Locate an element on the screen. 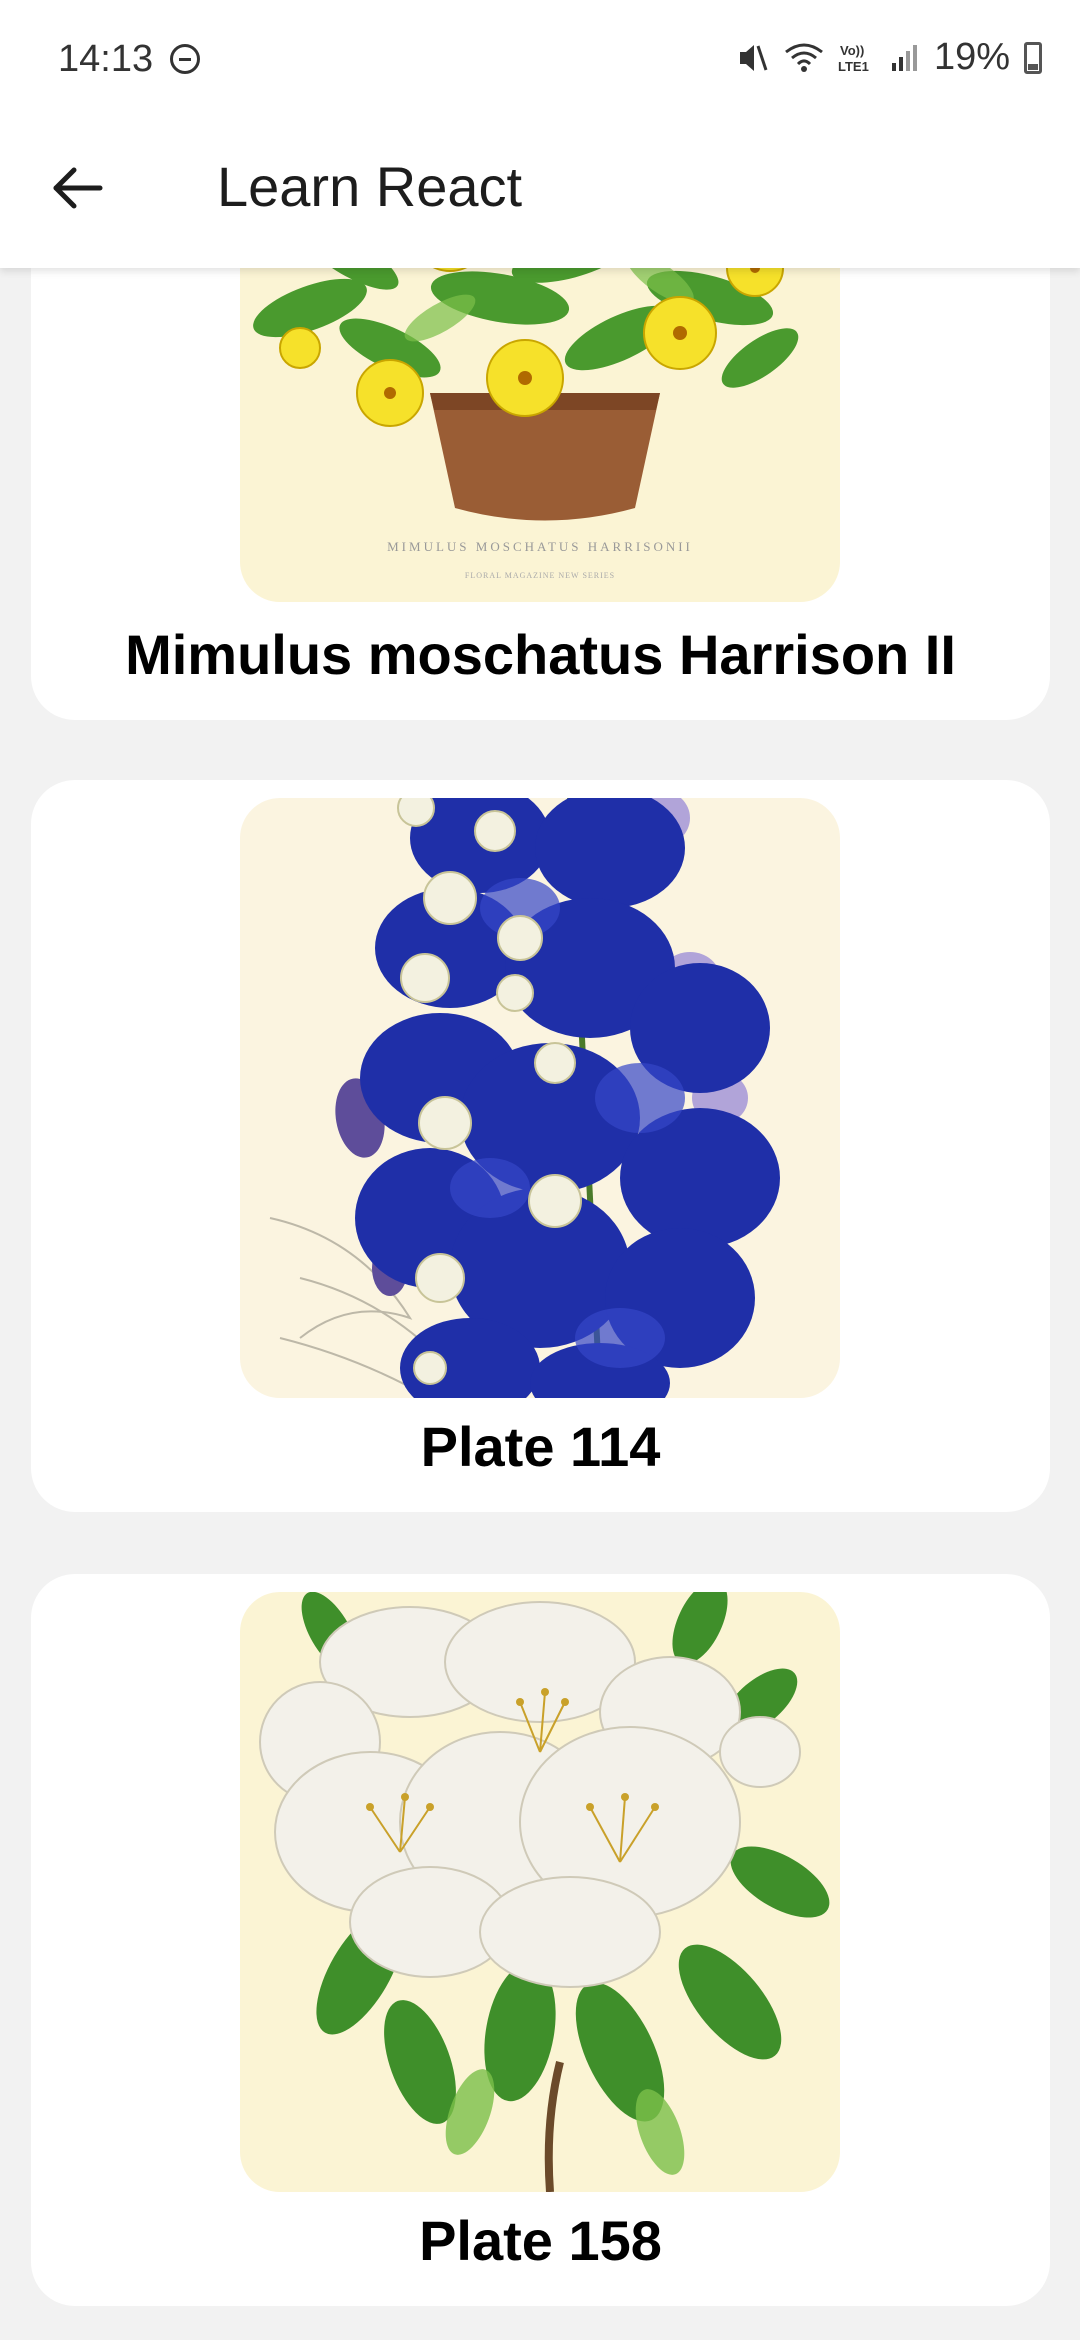 The width and height of the screenshot is (1080, 2340). plate-caption: Plate 158 is located at coordinates (540, 2240).